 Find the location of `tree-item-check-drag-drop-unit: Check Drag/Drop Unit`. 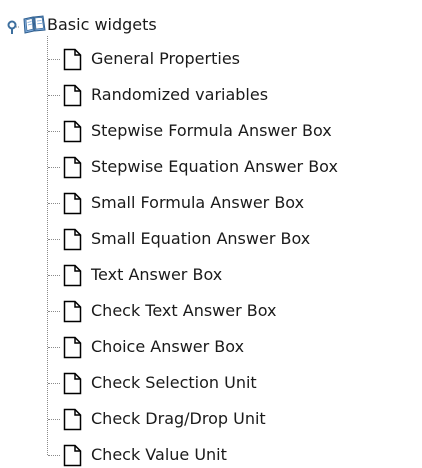

tree-item-check-drag-drop-unit: Check Drag/Drop Unit is located at coordinates (232, 419).